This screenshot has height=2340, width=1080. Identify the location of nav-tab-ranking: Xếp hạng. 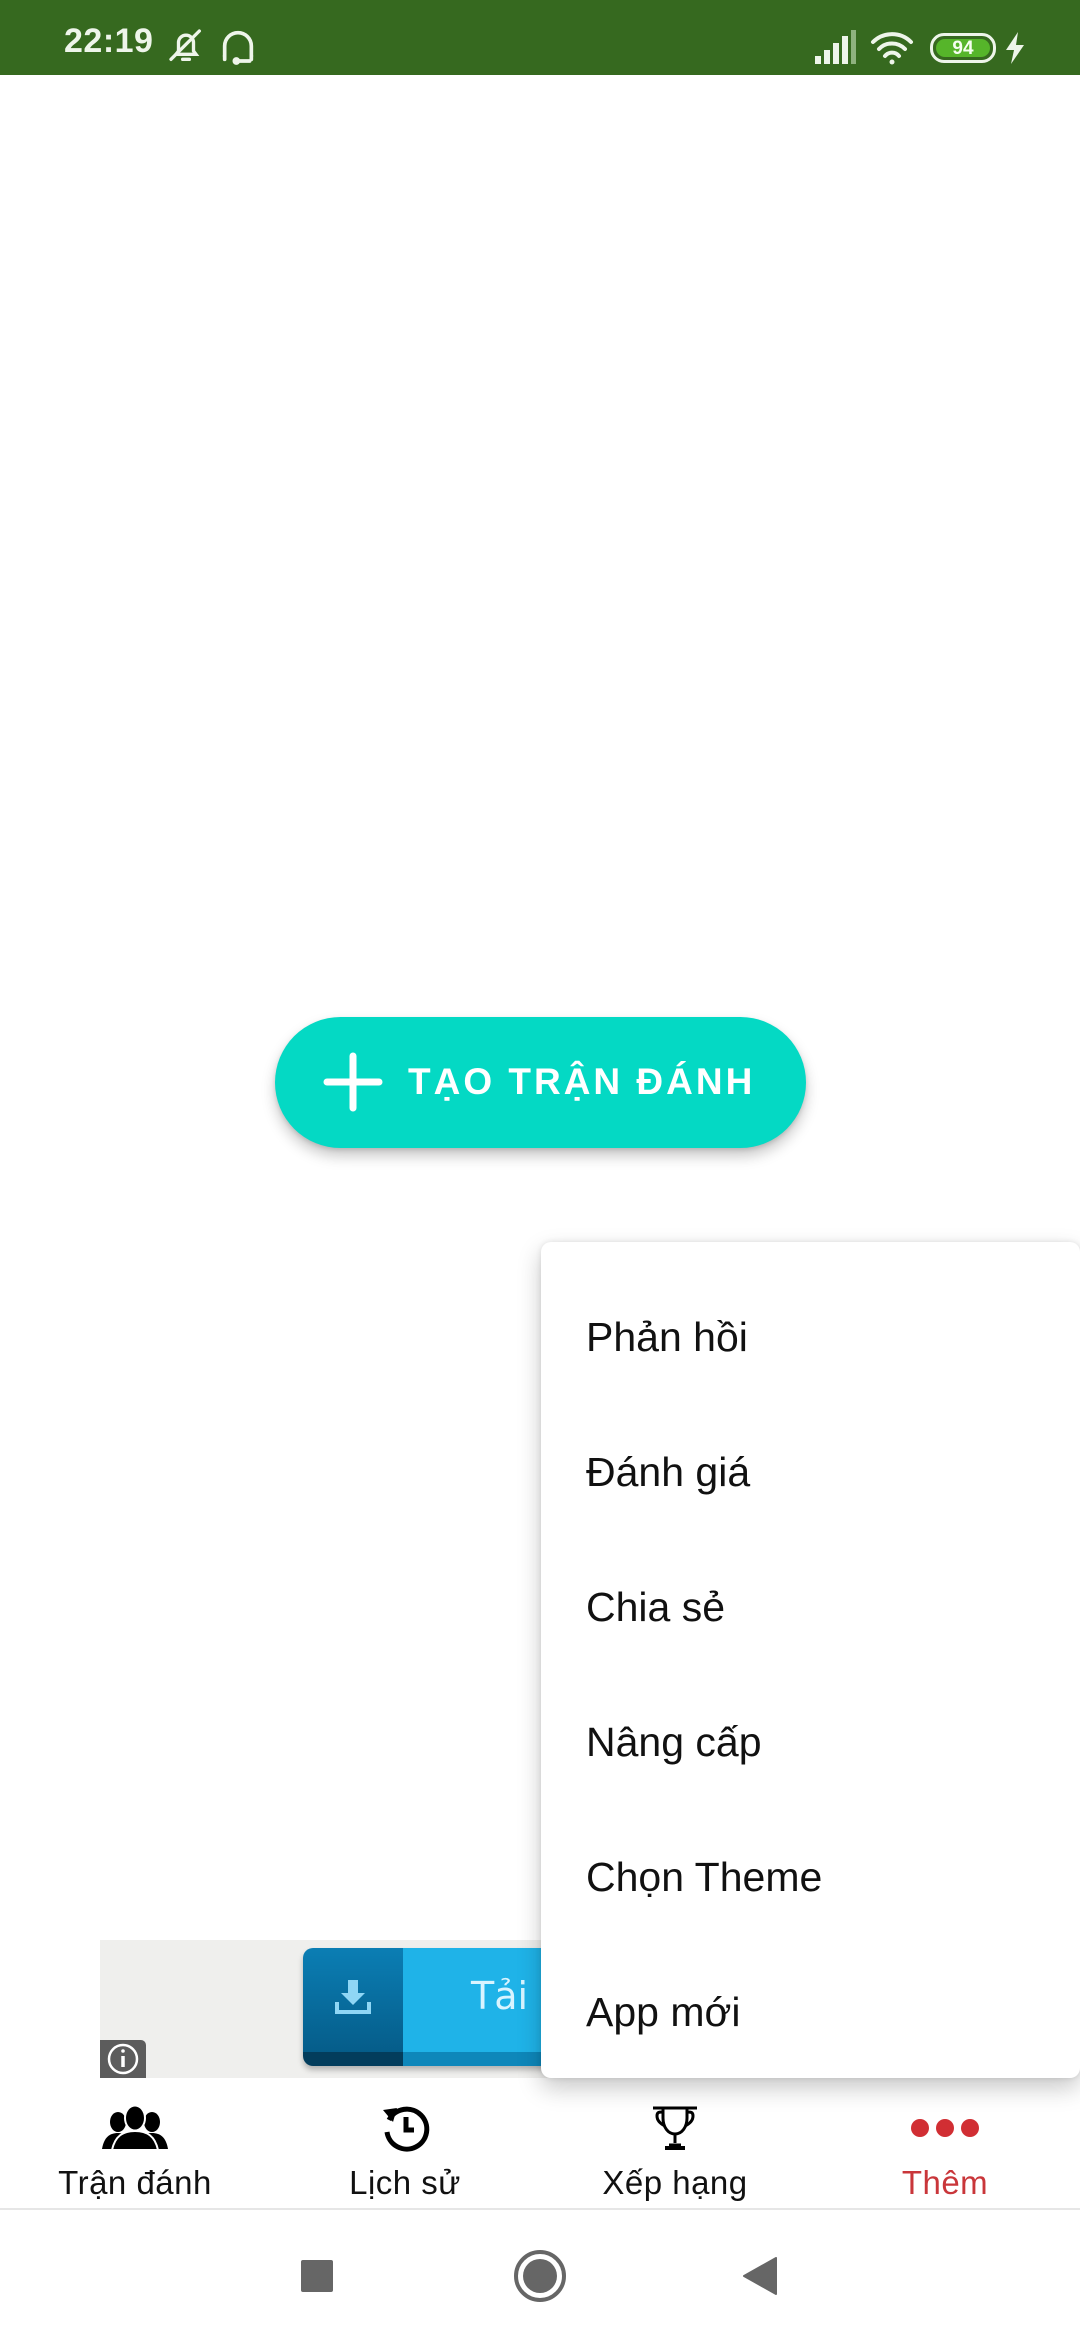
(675, 2143).